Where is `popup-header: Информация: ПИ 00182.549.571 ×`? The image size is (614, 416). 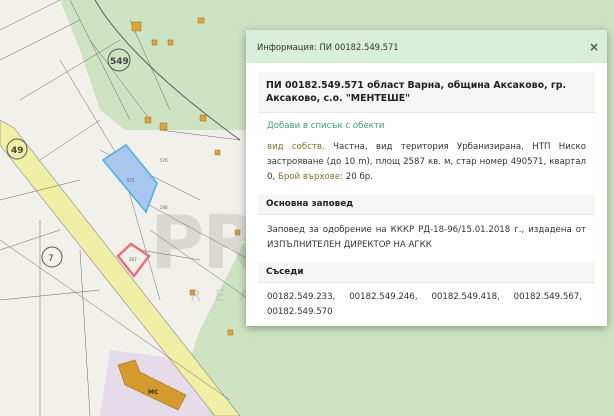 popup-header: Информация: ПИ 00182.549.571 × is located at coordinates (426, 46).